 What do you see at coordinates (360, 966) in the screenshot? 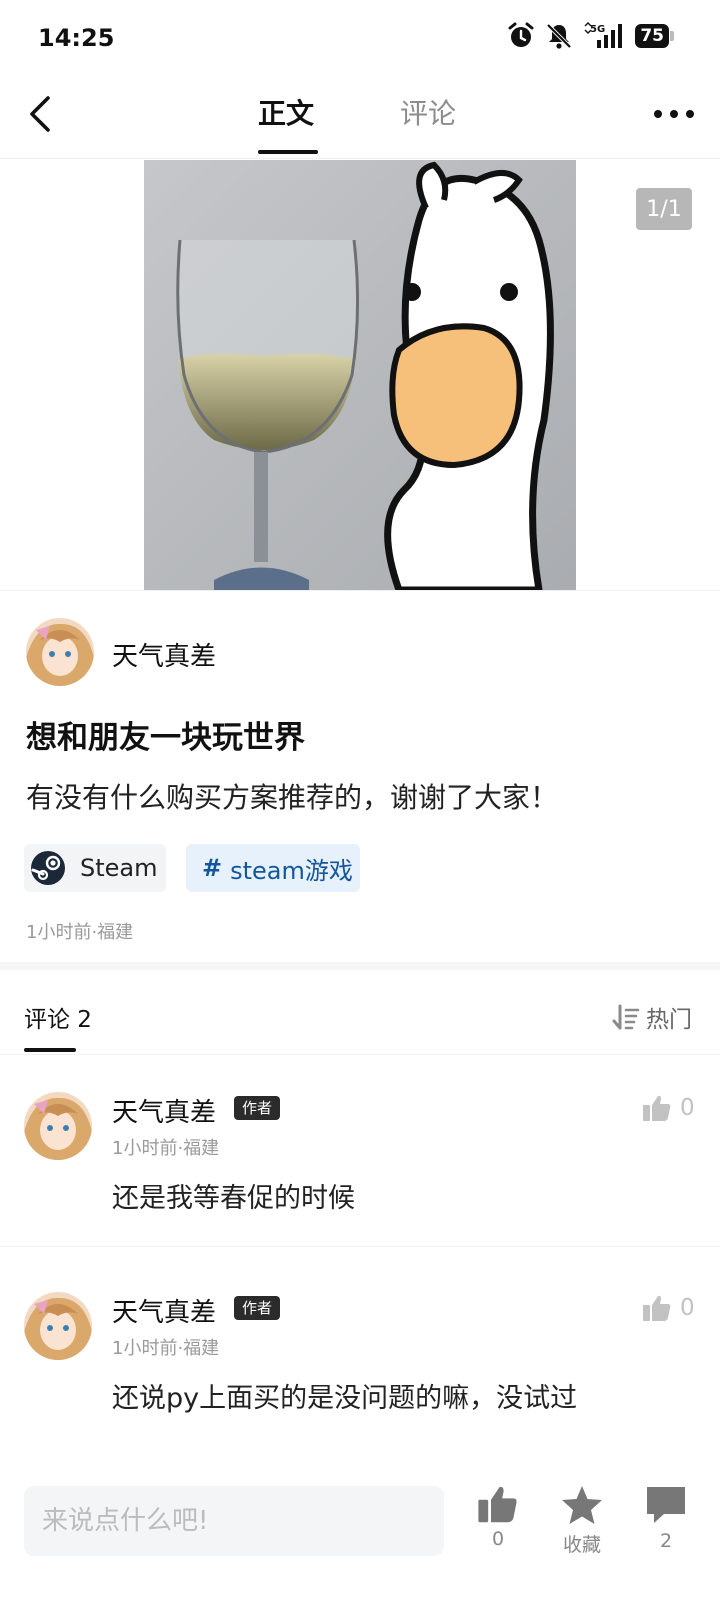
I see `section-divider` at bounding box center [360, 966].